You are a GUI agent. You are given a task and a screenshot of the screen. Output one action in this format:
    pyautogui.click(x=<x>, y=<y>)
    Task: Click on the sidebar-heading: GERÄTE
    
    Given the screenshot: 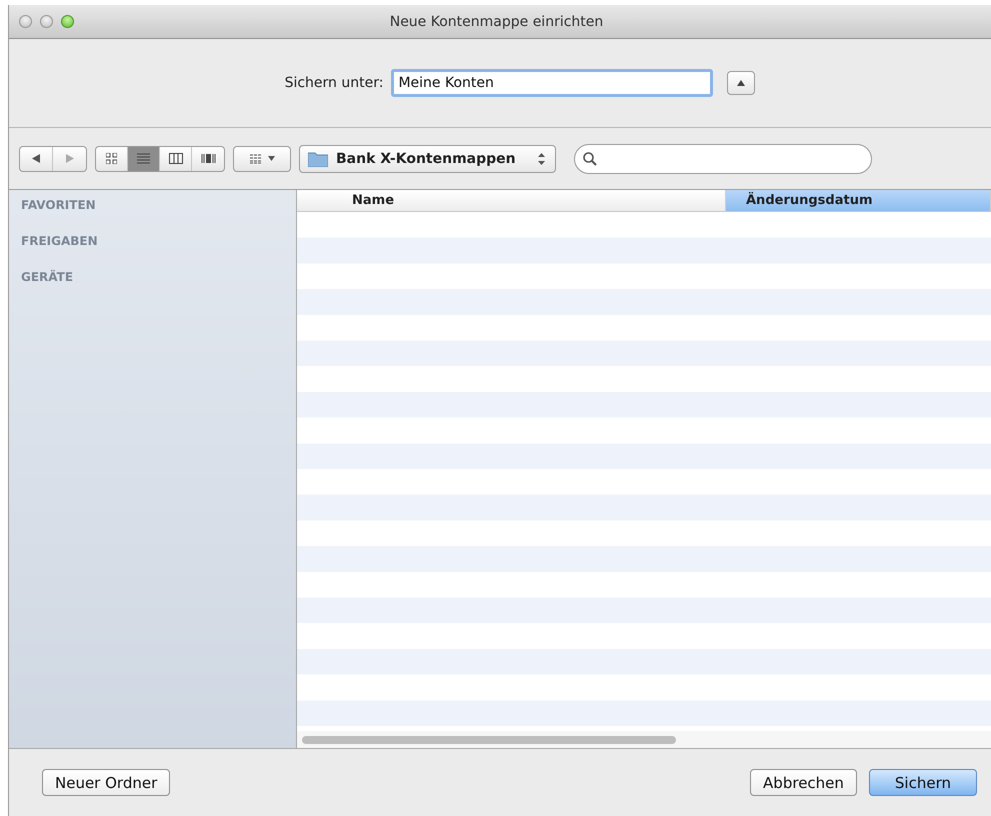 What is the action you would take?
    pyautogui.click(x=47, y=277)
    